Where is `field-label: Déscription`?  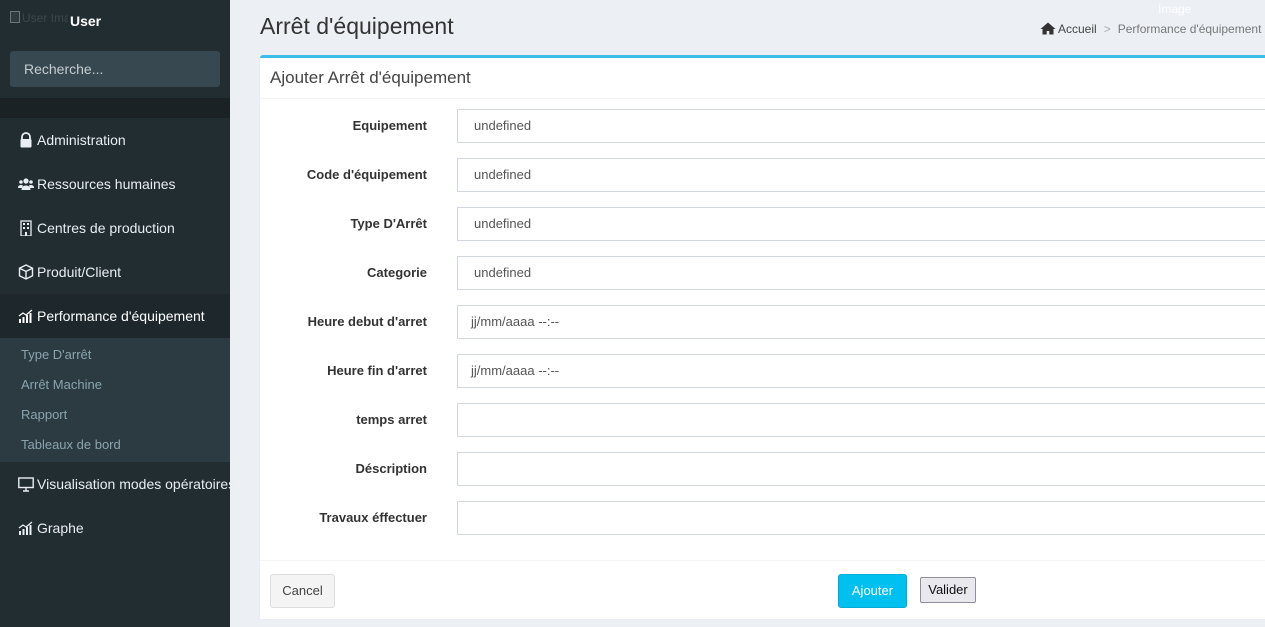
field-label: Déscription is located at coordinates (391, 468).